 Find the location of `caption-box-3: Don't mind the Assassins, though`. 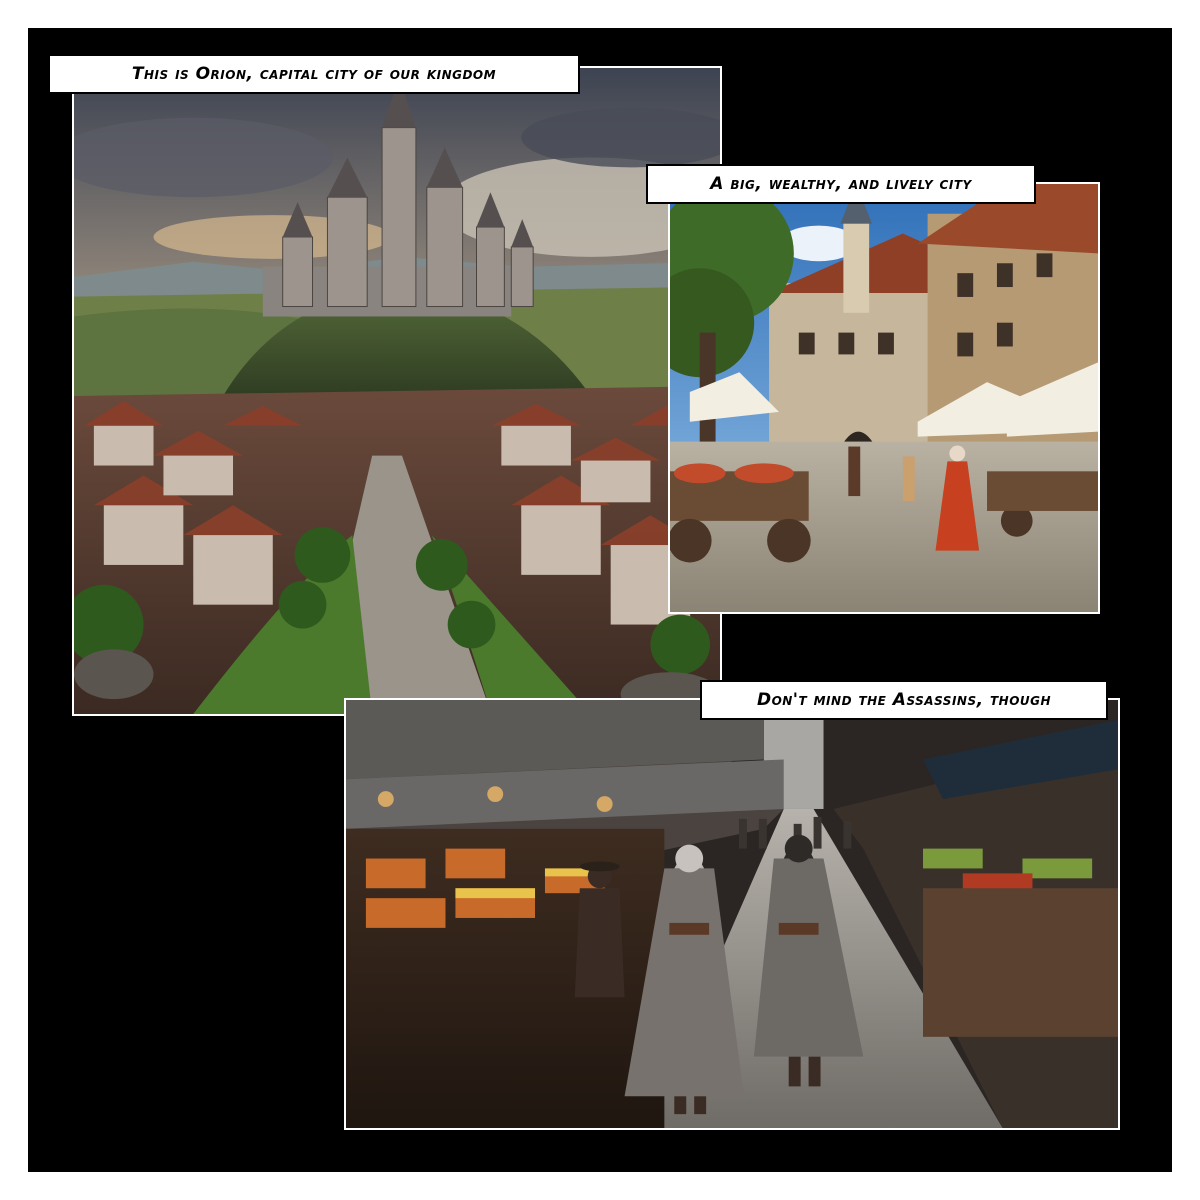

caption-box-3: Don't mind the Assassins, though is located at coordinates (904, 700).